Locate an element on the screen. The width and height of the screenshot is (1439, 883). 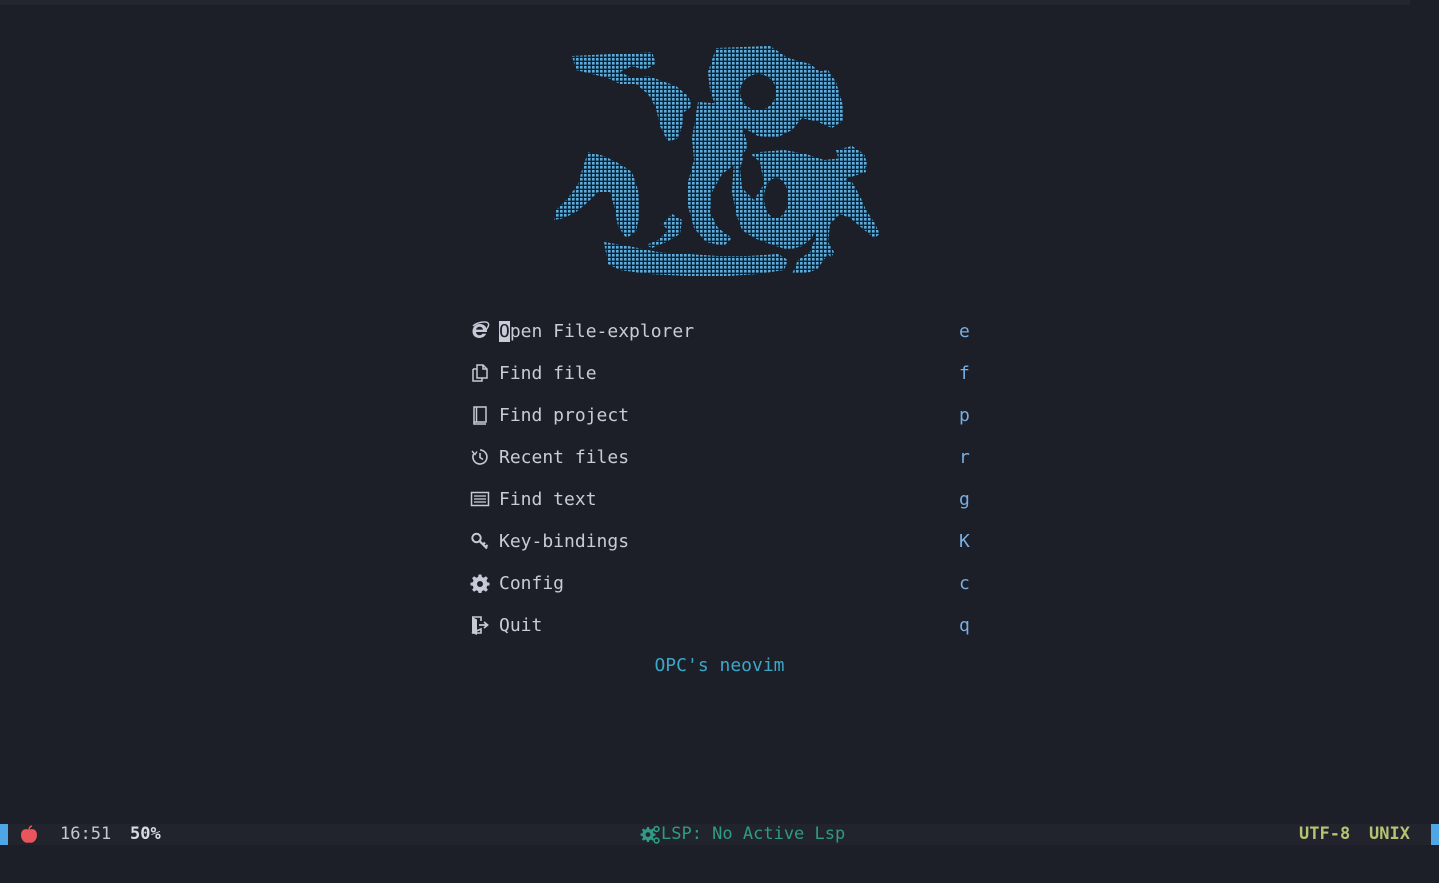
statusline-lsp-status: LSP: No Active Lsp is located at coordinates (742, 834).